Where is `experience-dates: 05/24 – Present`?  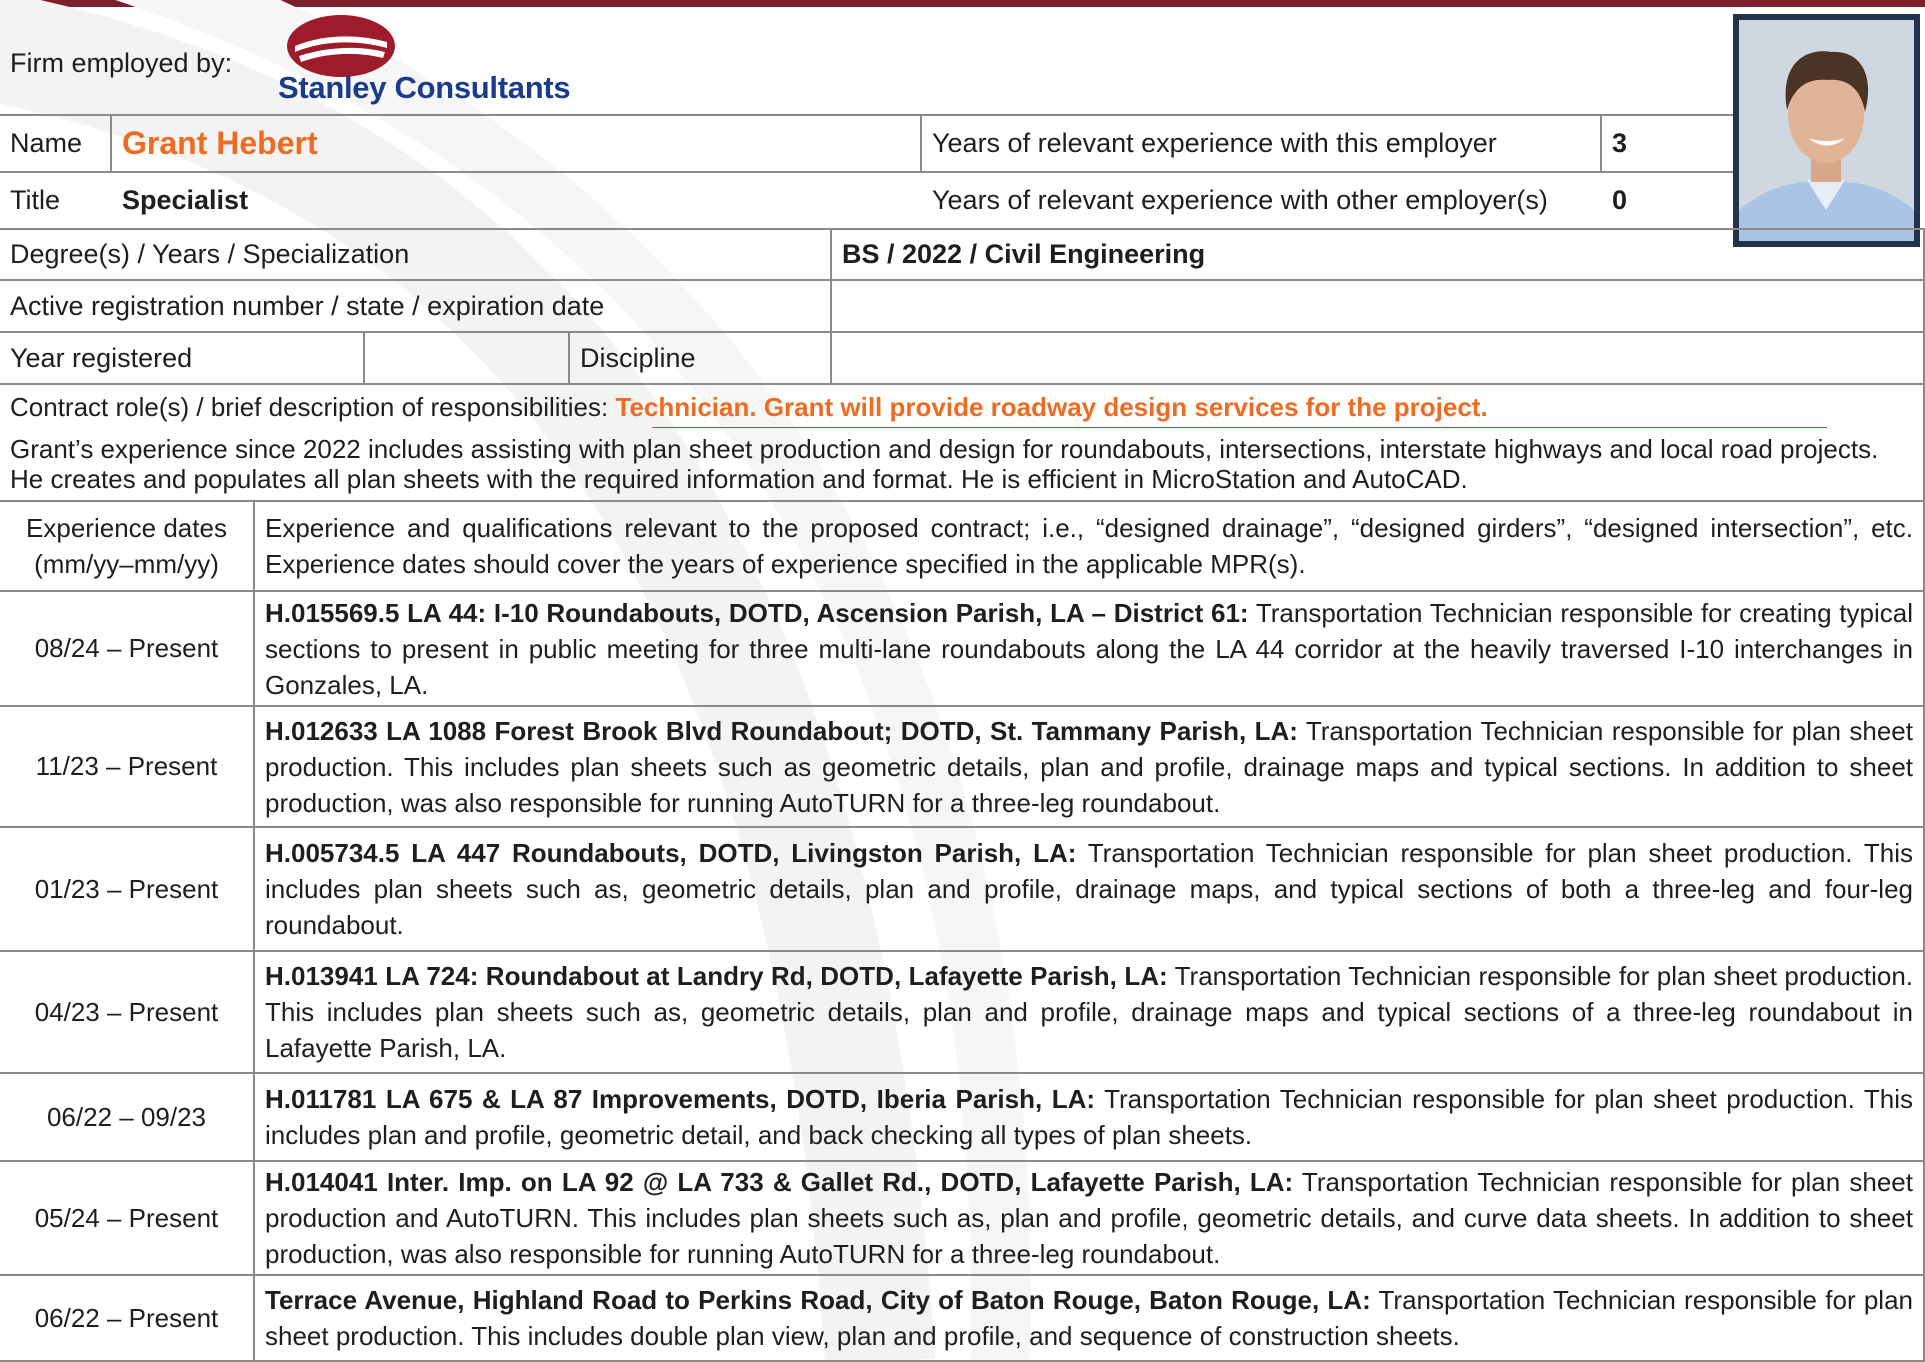 experience-dates: 05/24 – Present is located at coordinates (126, 1217).